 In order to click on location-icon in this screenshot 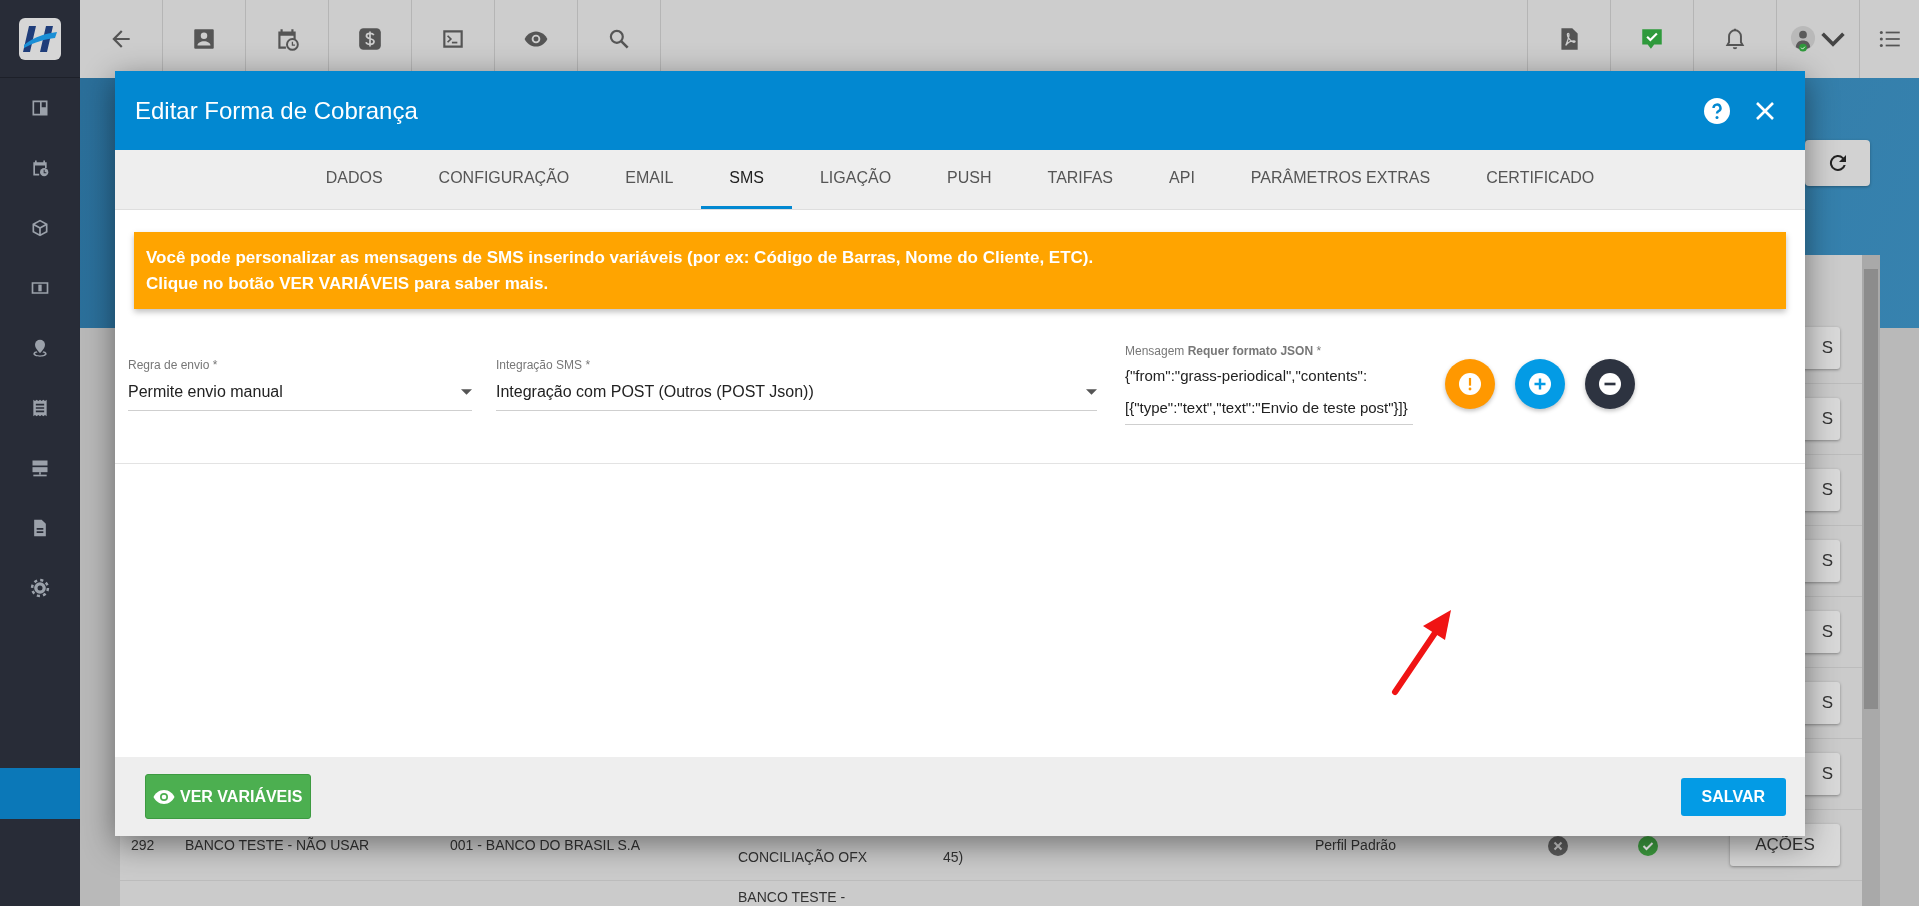, I will do `click(40, 348)`.